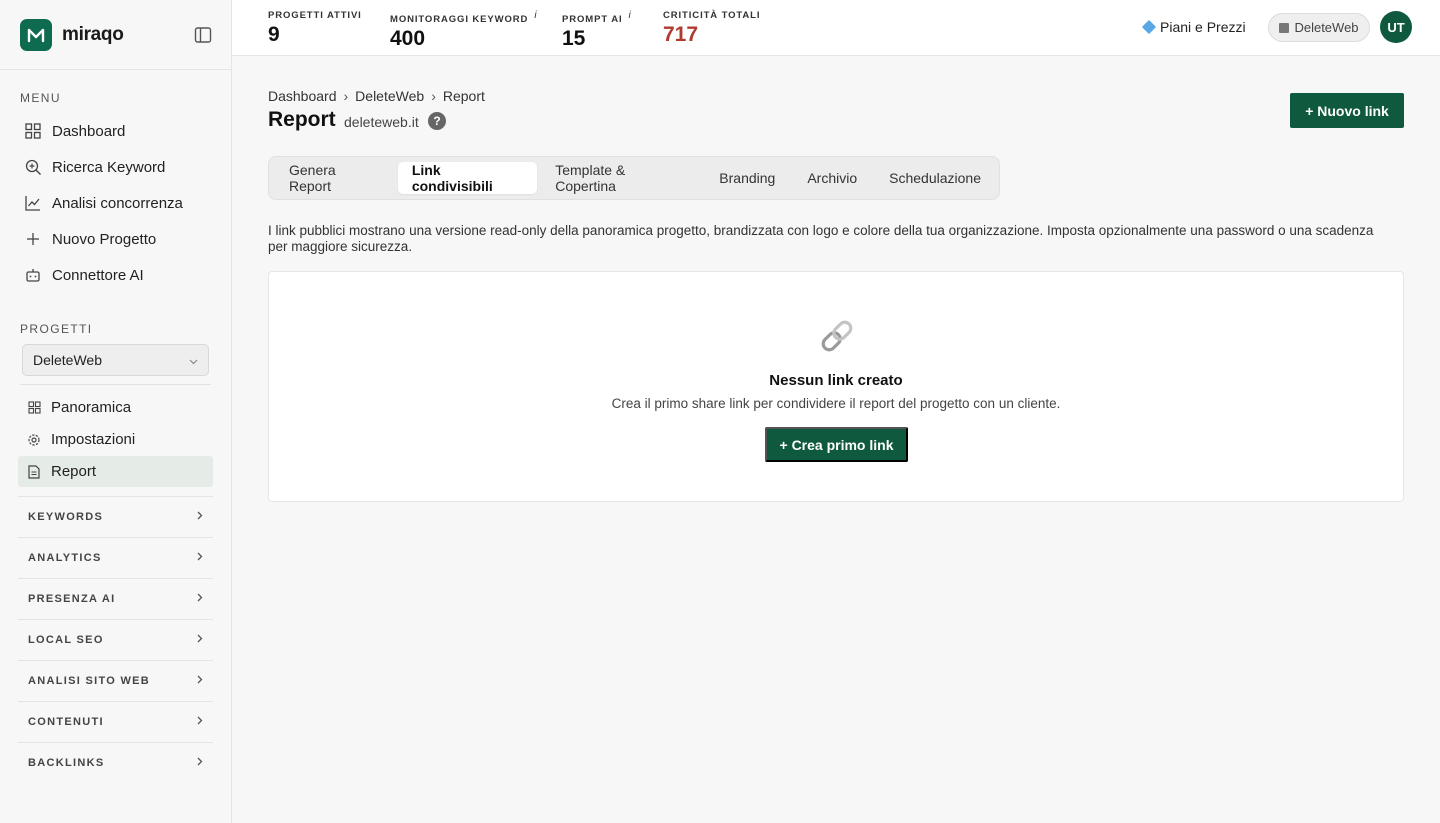 This screenshot has width=1440, height=823. What do you see at coordinates (56, 329) in the screenshot?
I see `projects-section-label: PROGETTI` at bounding box center [56, 329].